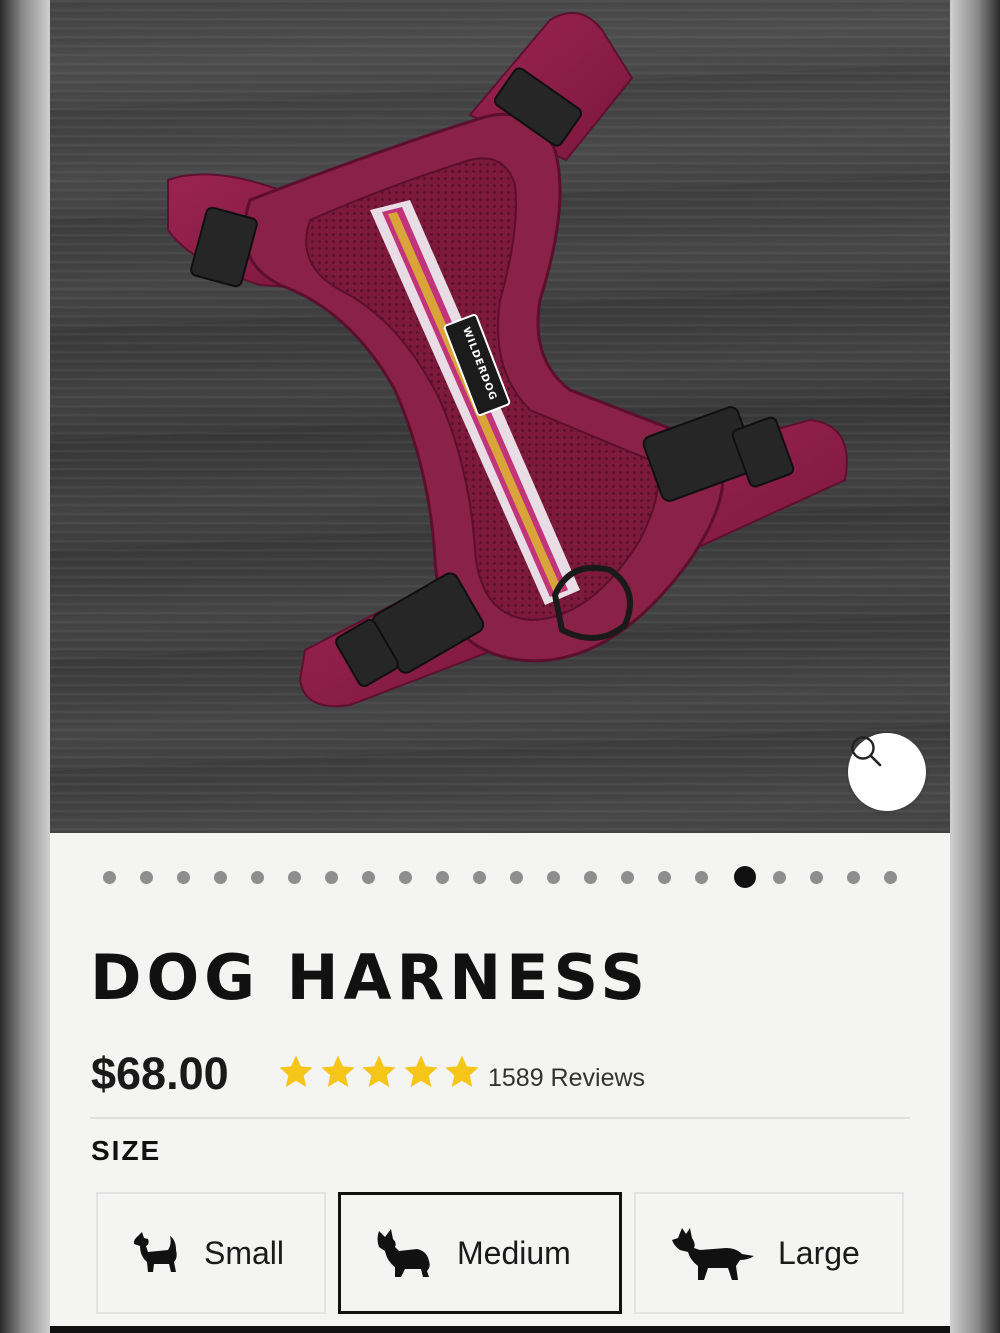 Image resolution: width=1000 pixels, height=1333 pixels. I want to click on size-option-large: Large, so click(769, 1253).